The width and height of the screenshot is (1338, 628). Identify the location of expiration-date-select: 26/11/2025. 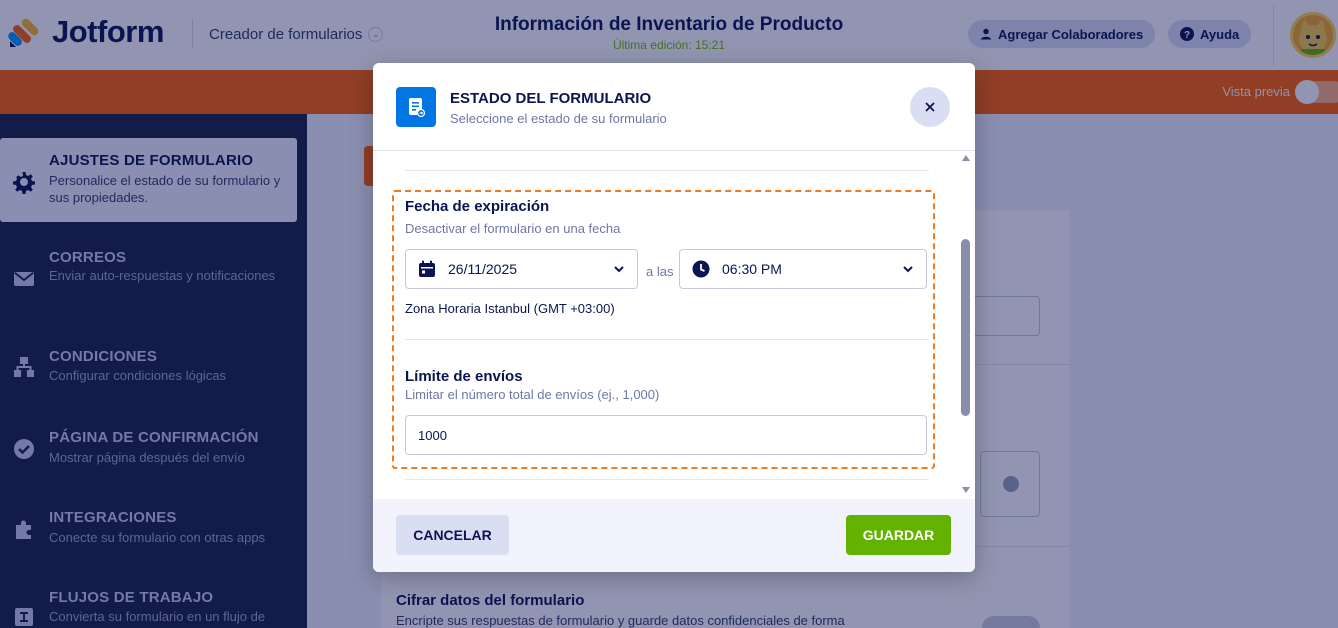
(521, 269).